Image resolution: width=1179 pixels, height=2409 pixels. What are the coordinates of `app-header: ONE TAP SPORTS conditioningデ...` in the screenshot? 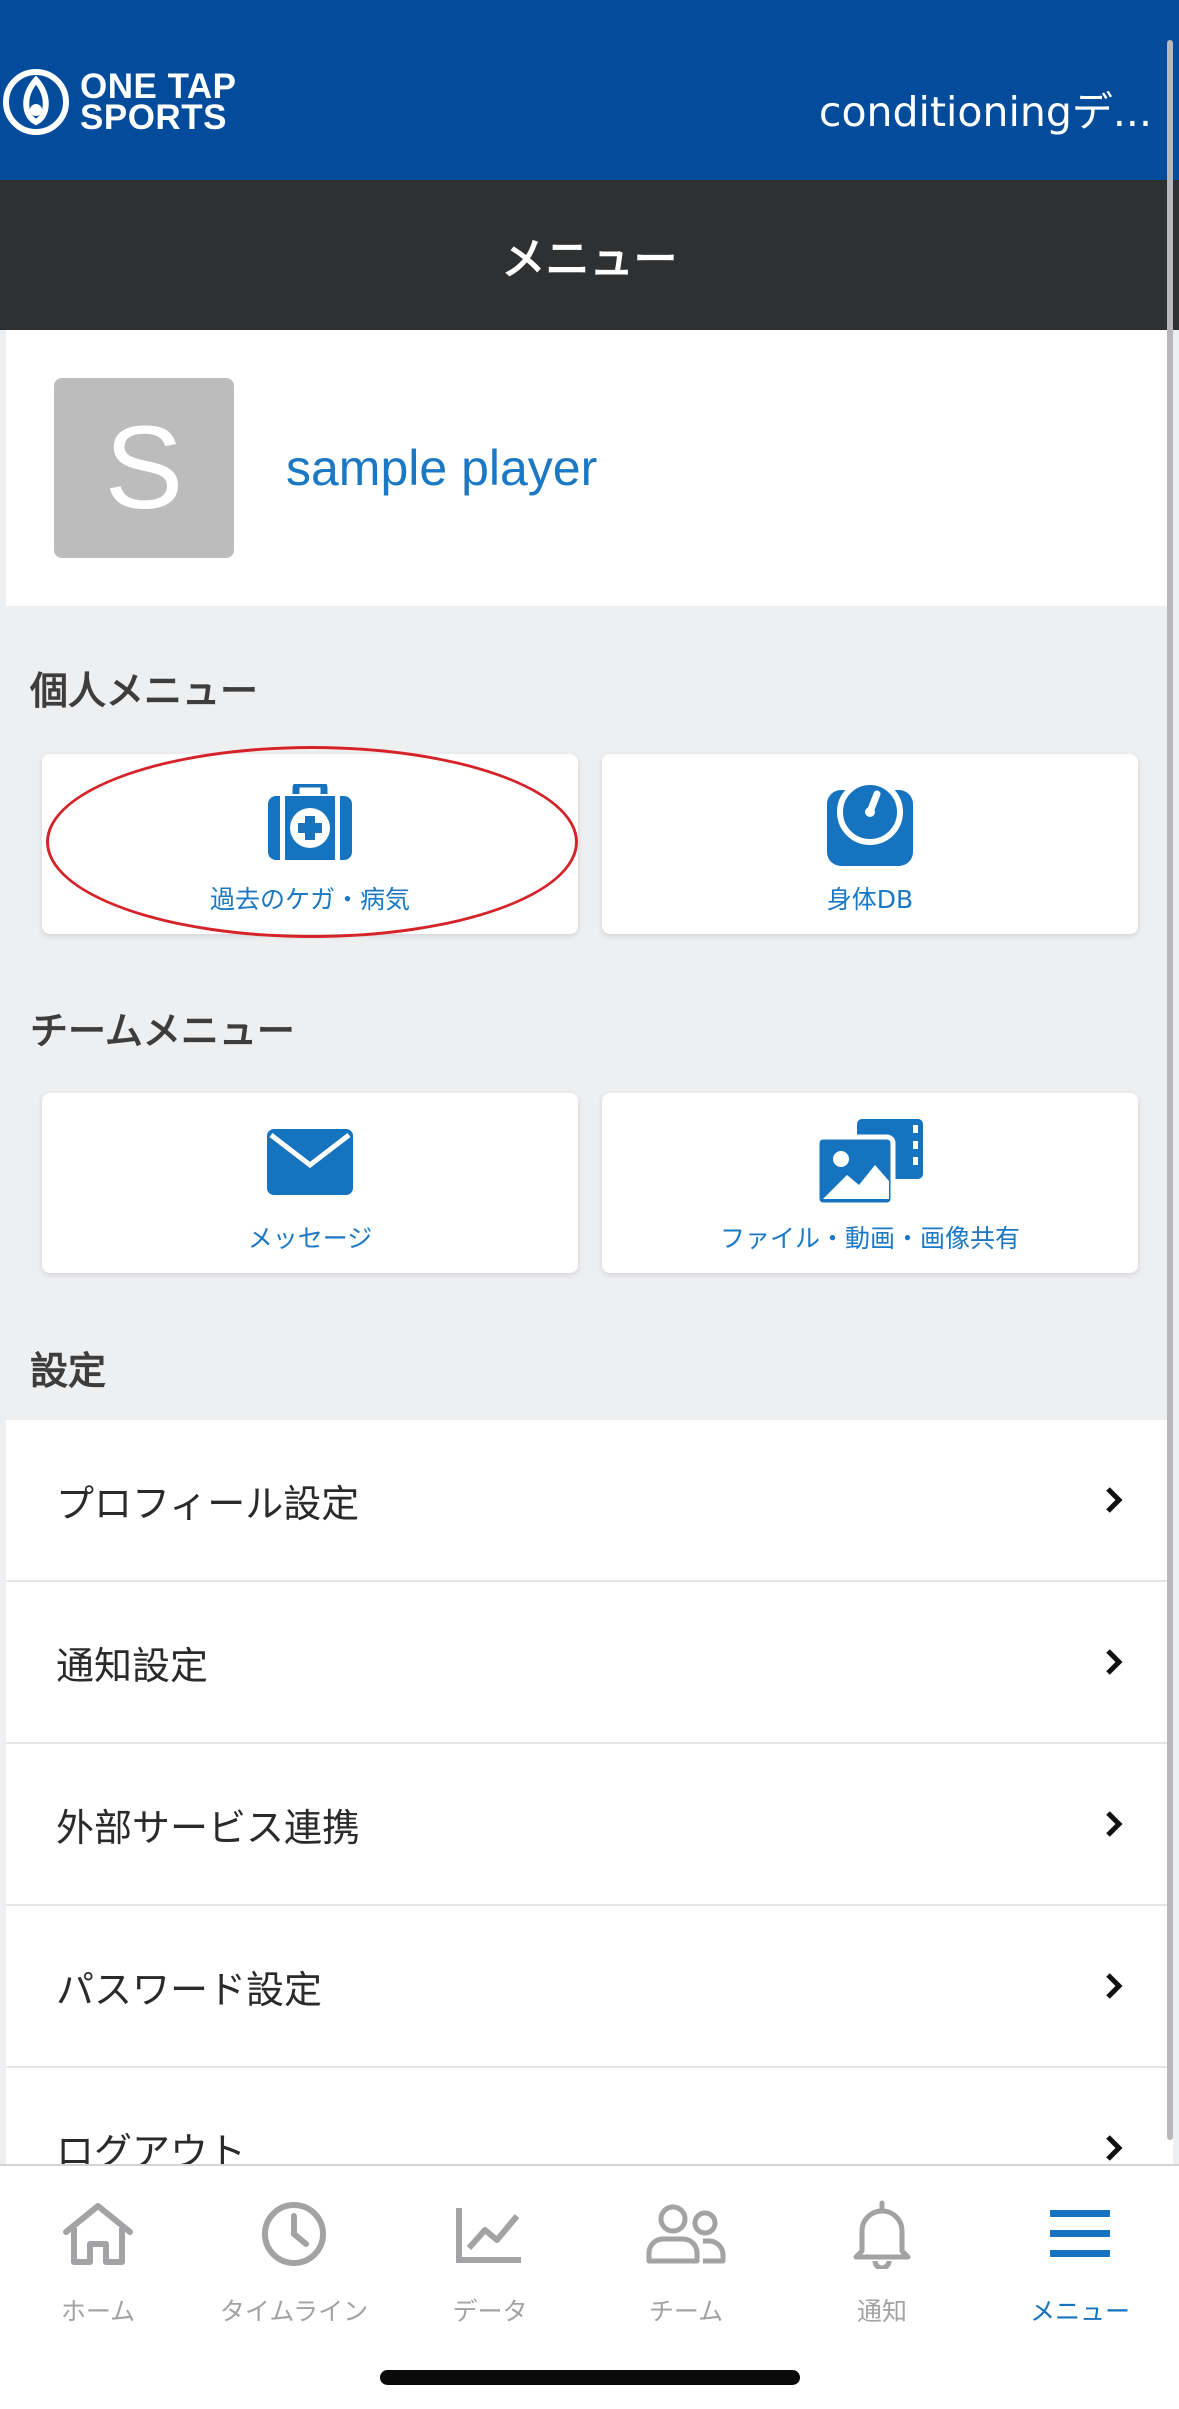 It's located at (589, 90).